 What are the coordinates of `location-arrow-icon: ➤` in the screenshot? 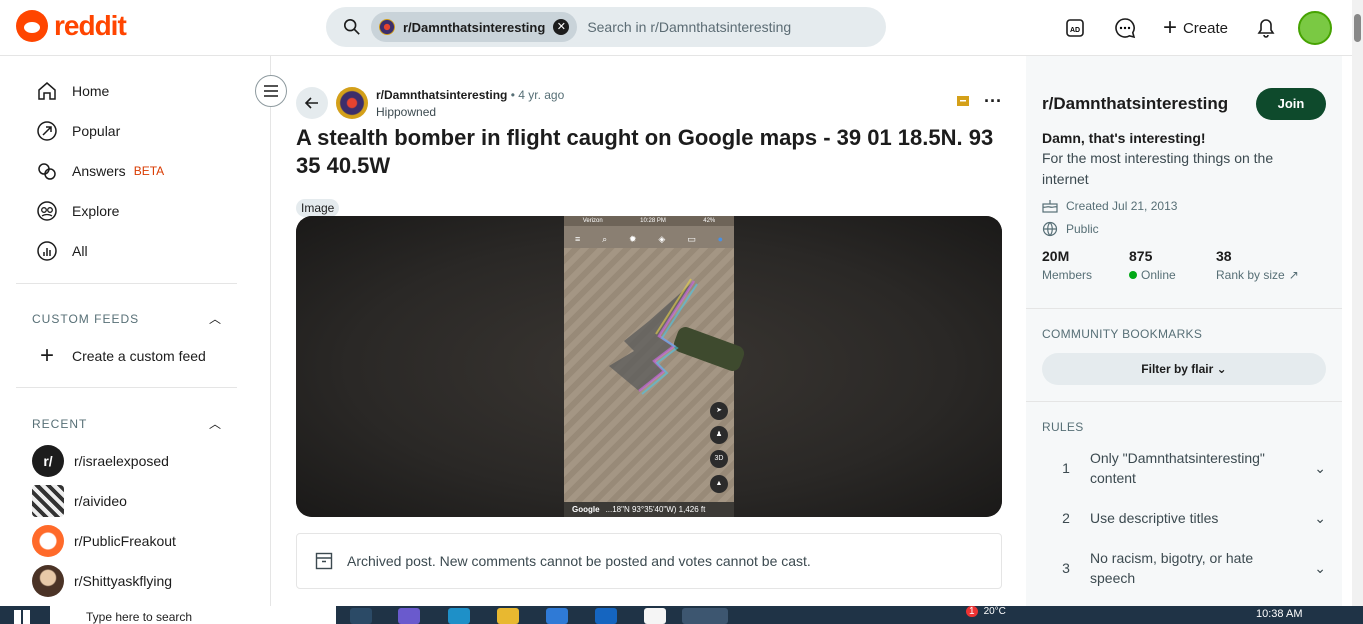 It's located at (719, 411).